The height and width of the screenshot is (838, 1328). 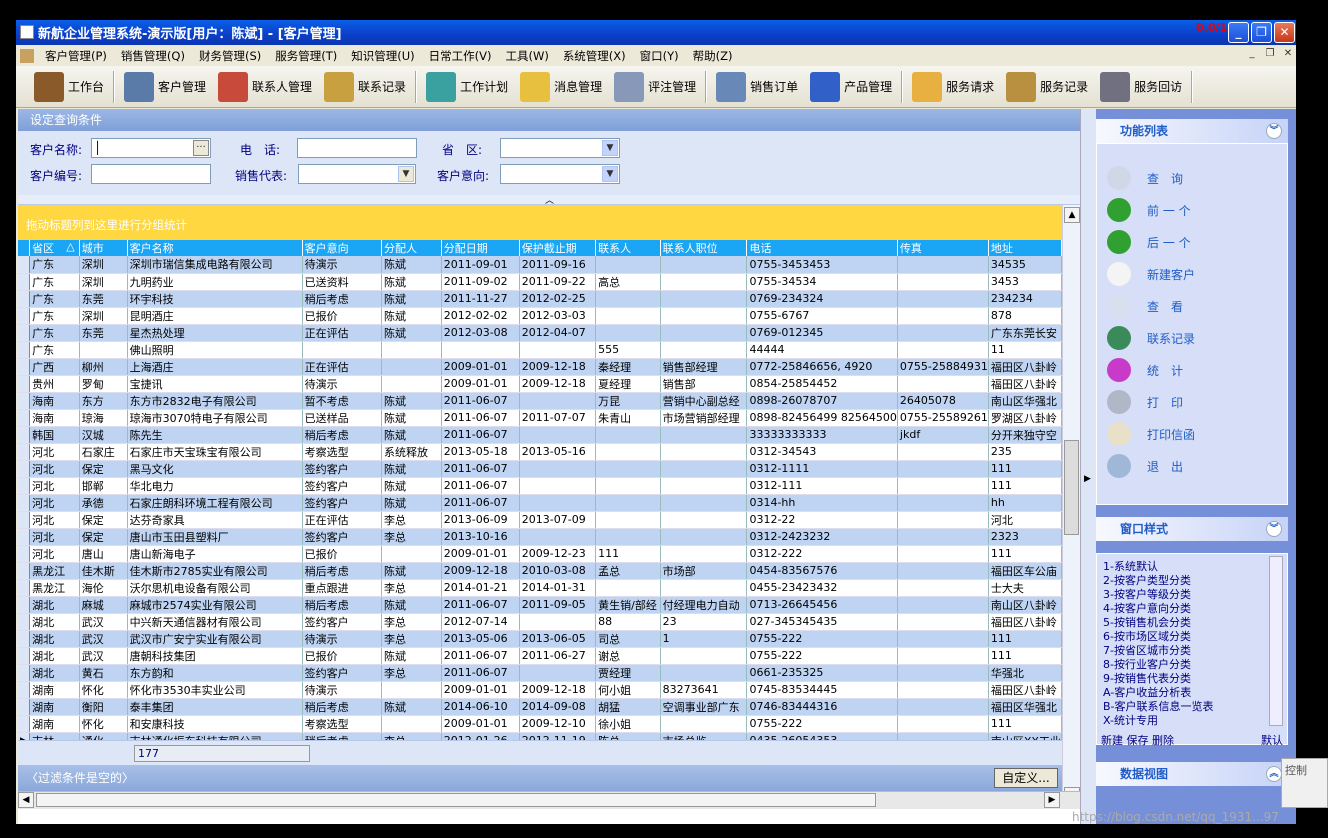 What do you see at coordinates (215, 299) in the screenshot?
I see `table-cell: 环宇科技` at bounding box center [215, 299].